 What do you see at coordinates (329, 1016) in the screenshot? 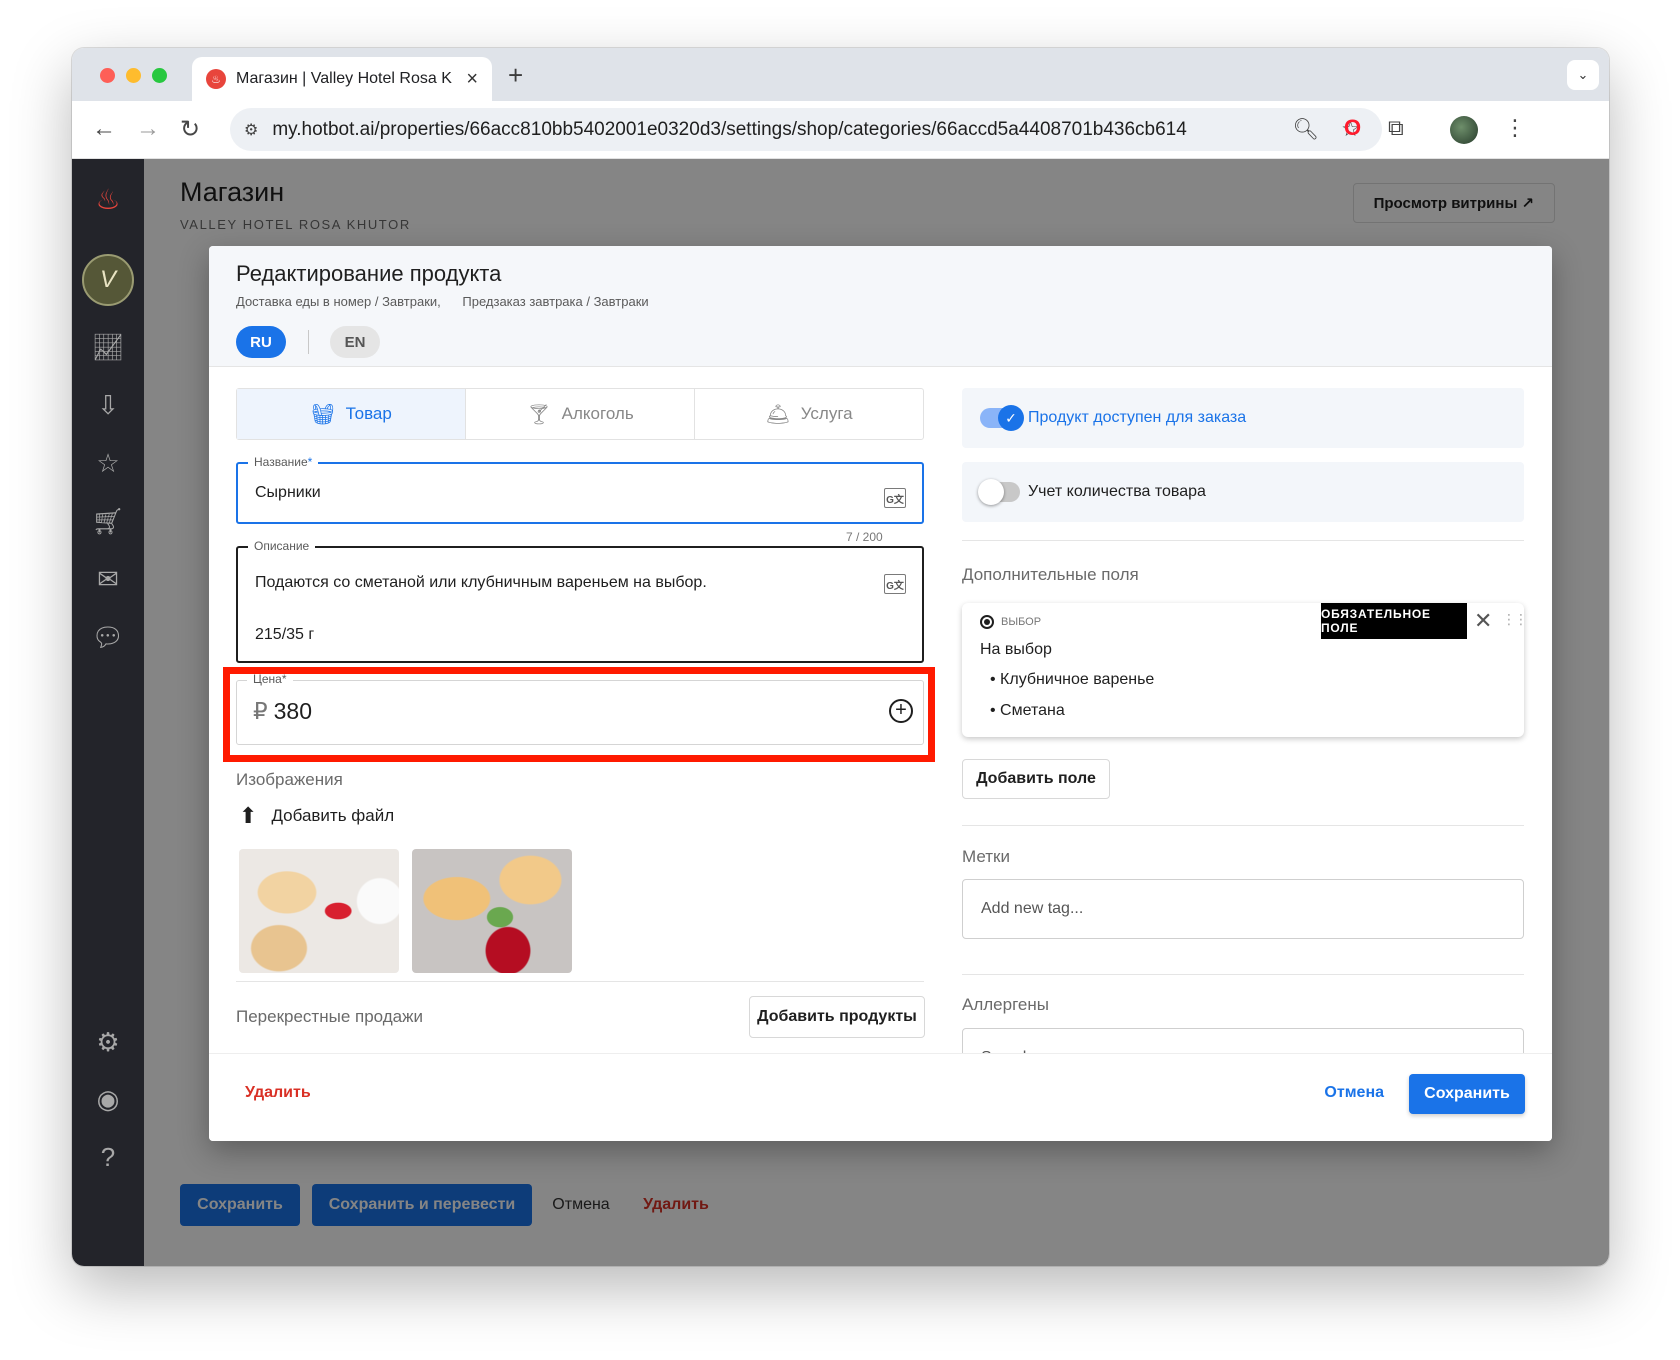
I see `cross-sales-label: Перекрестные продажи` at bounding box center [329, 1016].